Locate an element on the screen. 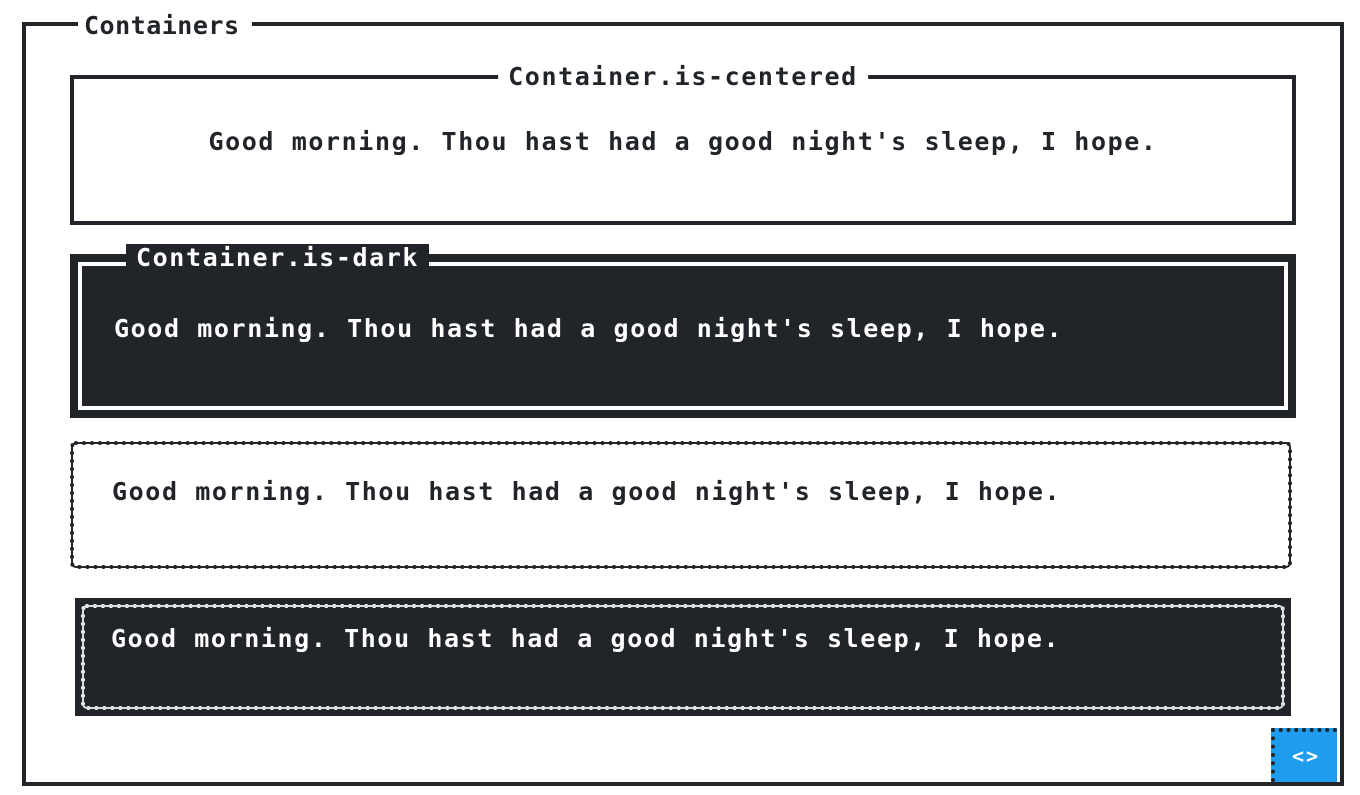 The height and width of the screenshot is (795, 1360). container-rounded-dark-frame is located at coordinates (683, 657).